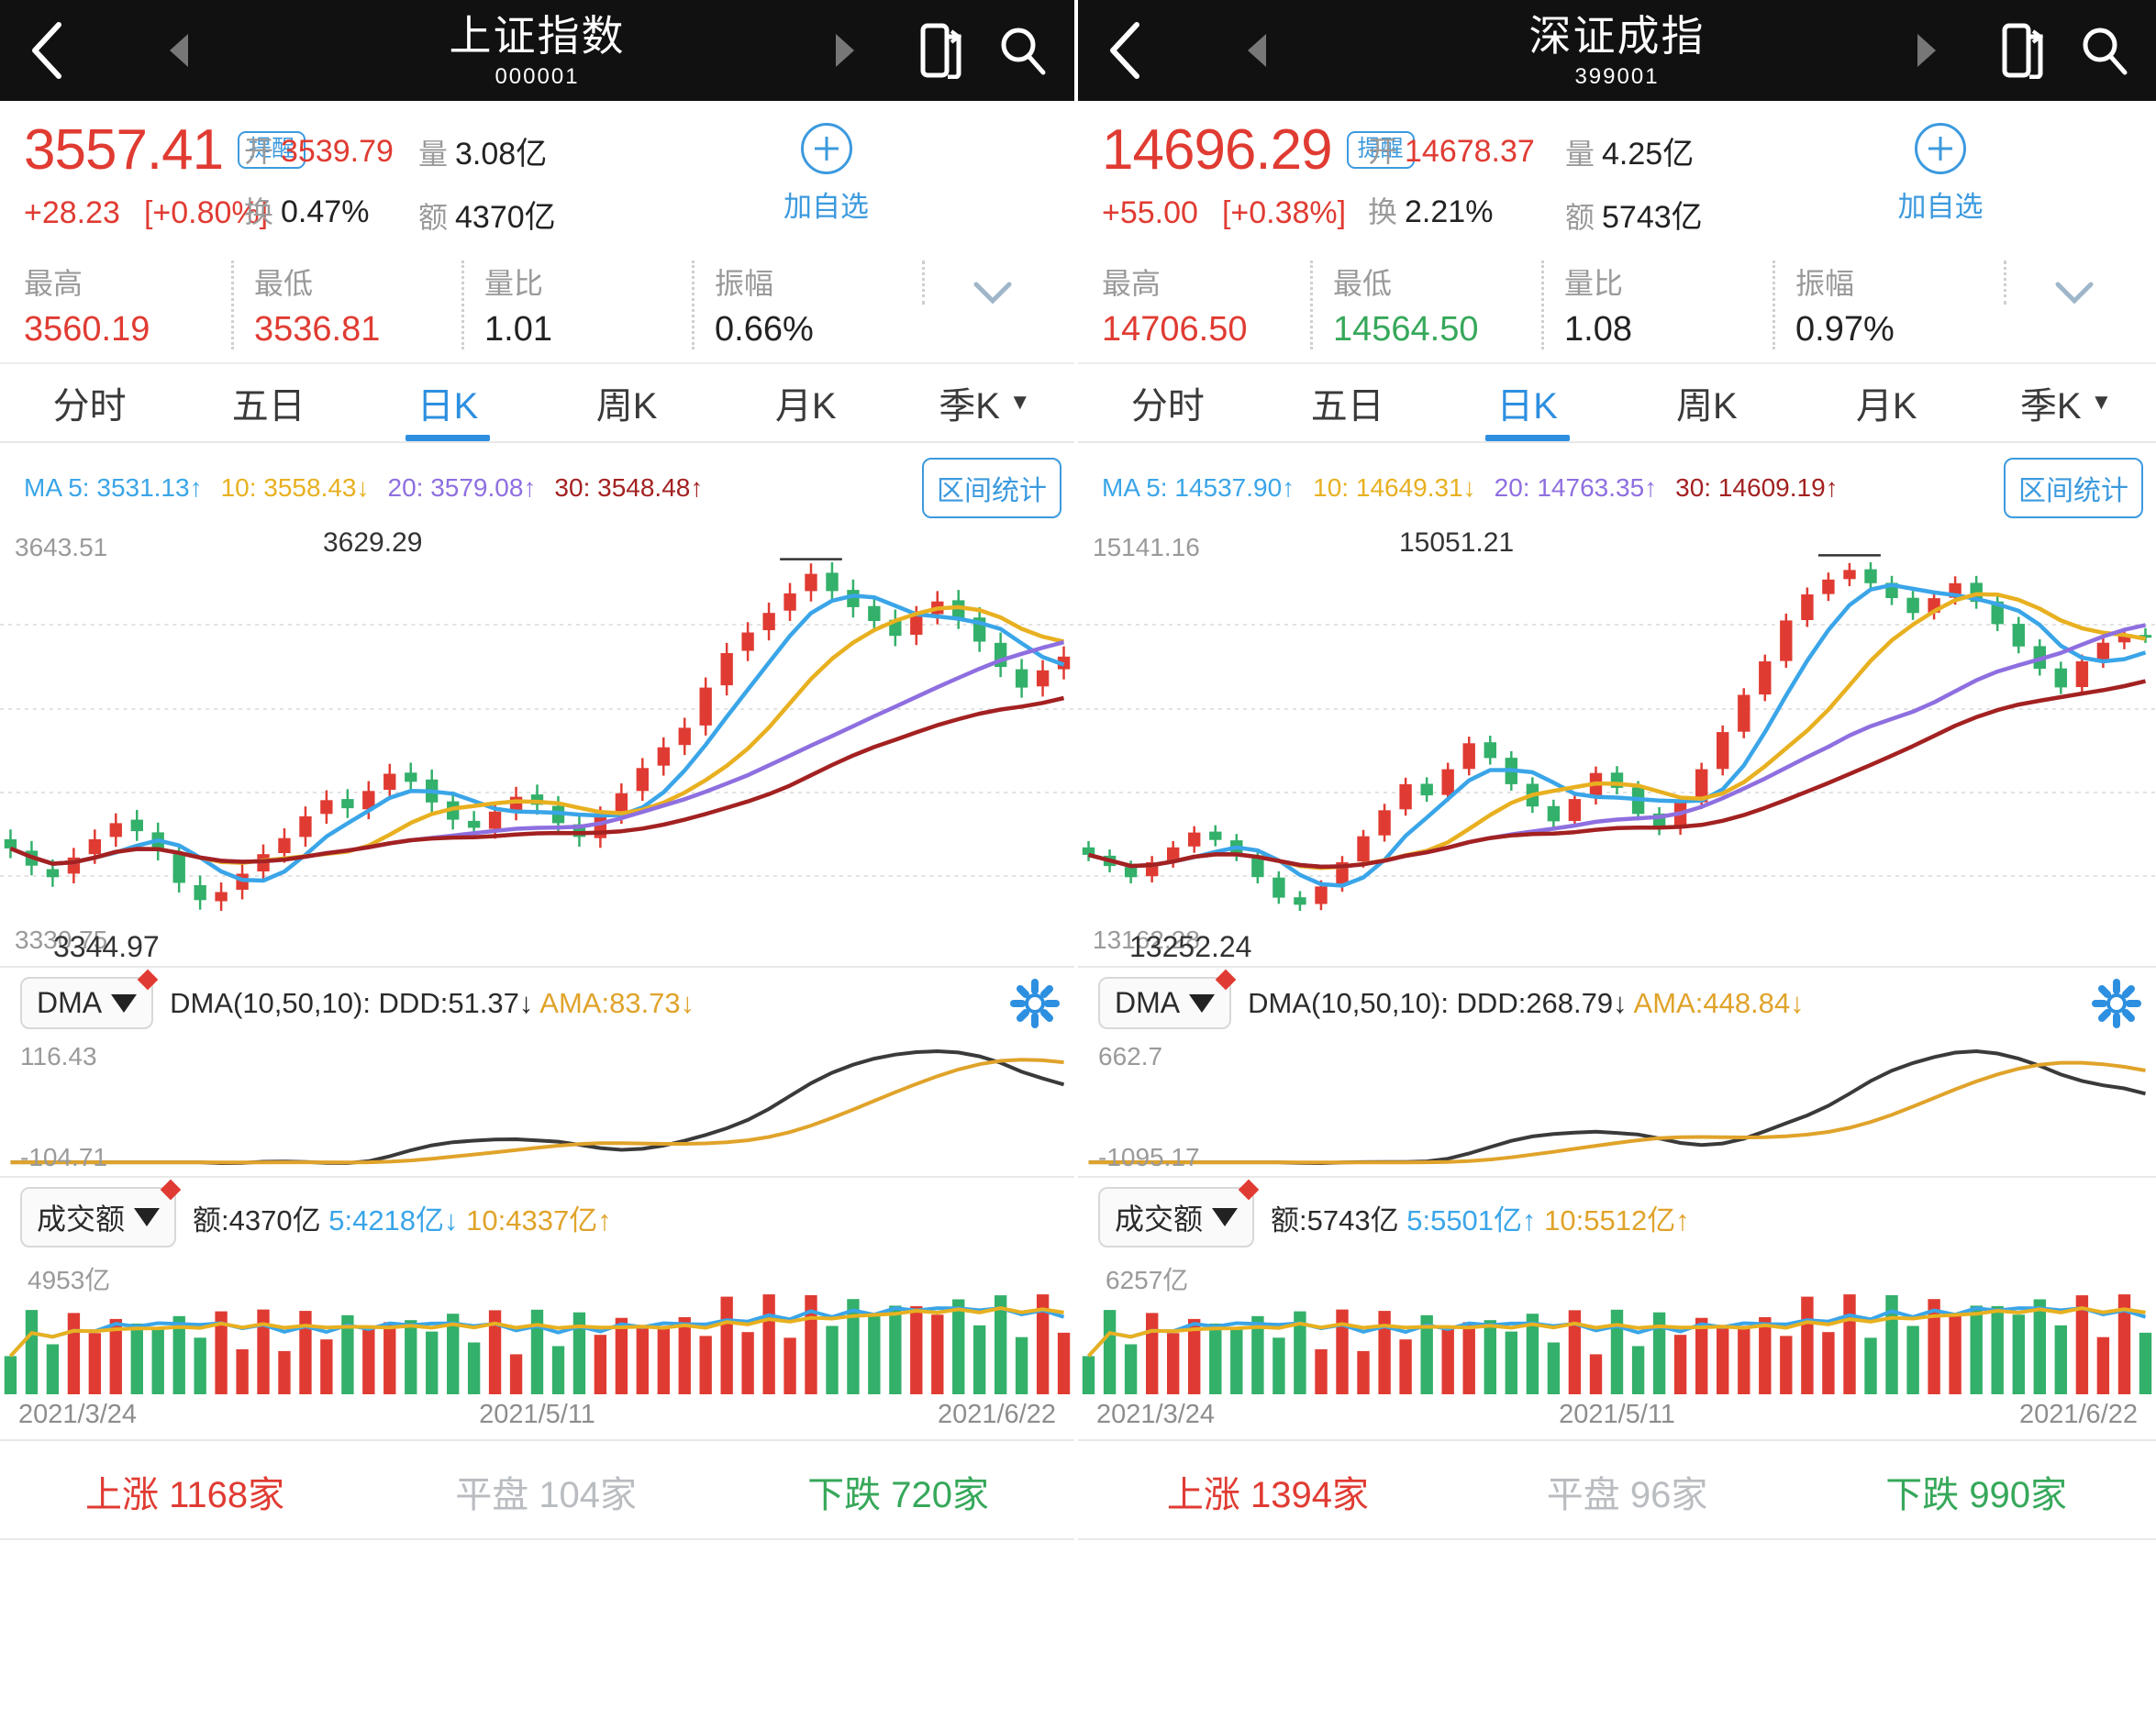 This screenshot has height=1730, width=2156. What do you see at coordinates (2050, 406) in the screenshot?
I see `tab-quarterly-k-label: 季K` at bounding box center [2050, 406].